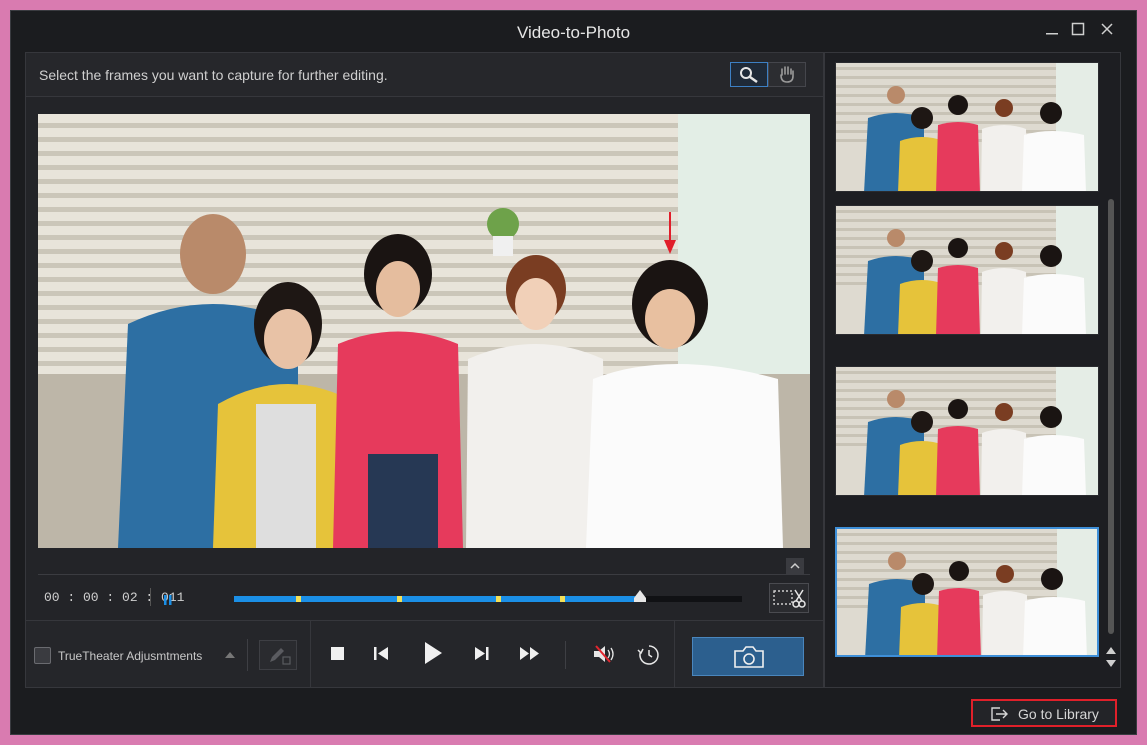 The height and width of the screenshot is (745, 1147). I want to click on timeline-slider, so click(488, 599).